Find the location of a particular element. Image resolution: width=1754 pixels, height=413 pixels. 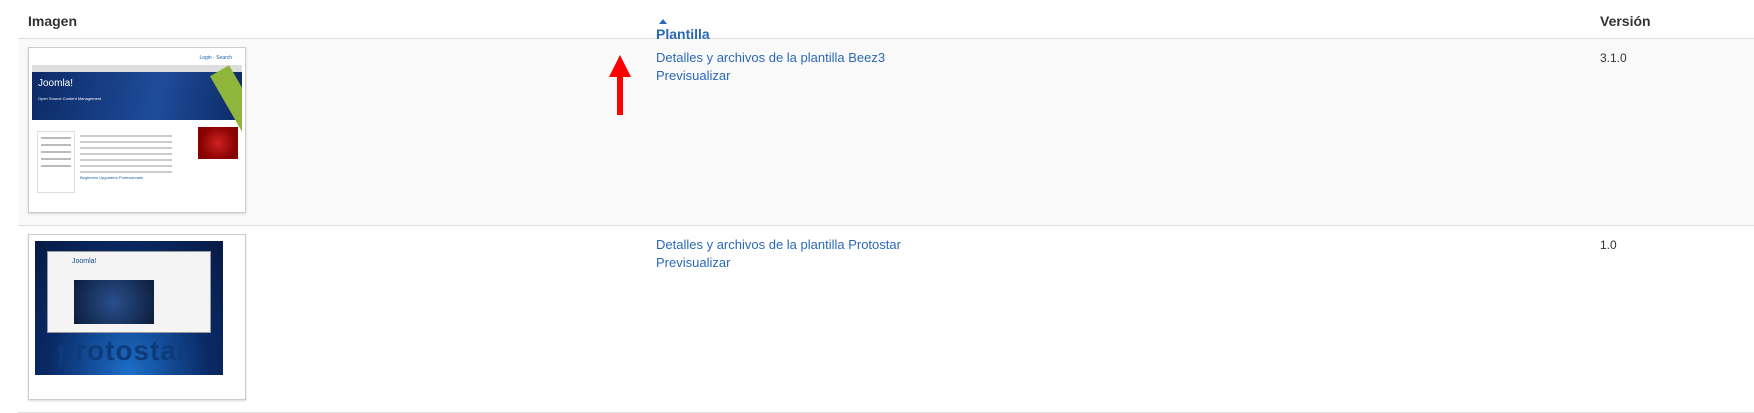

template-version-beez3: 3.1.0 is located at coordinates (1613, 58).